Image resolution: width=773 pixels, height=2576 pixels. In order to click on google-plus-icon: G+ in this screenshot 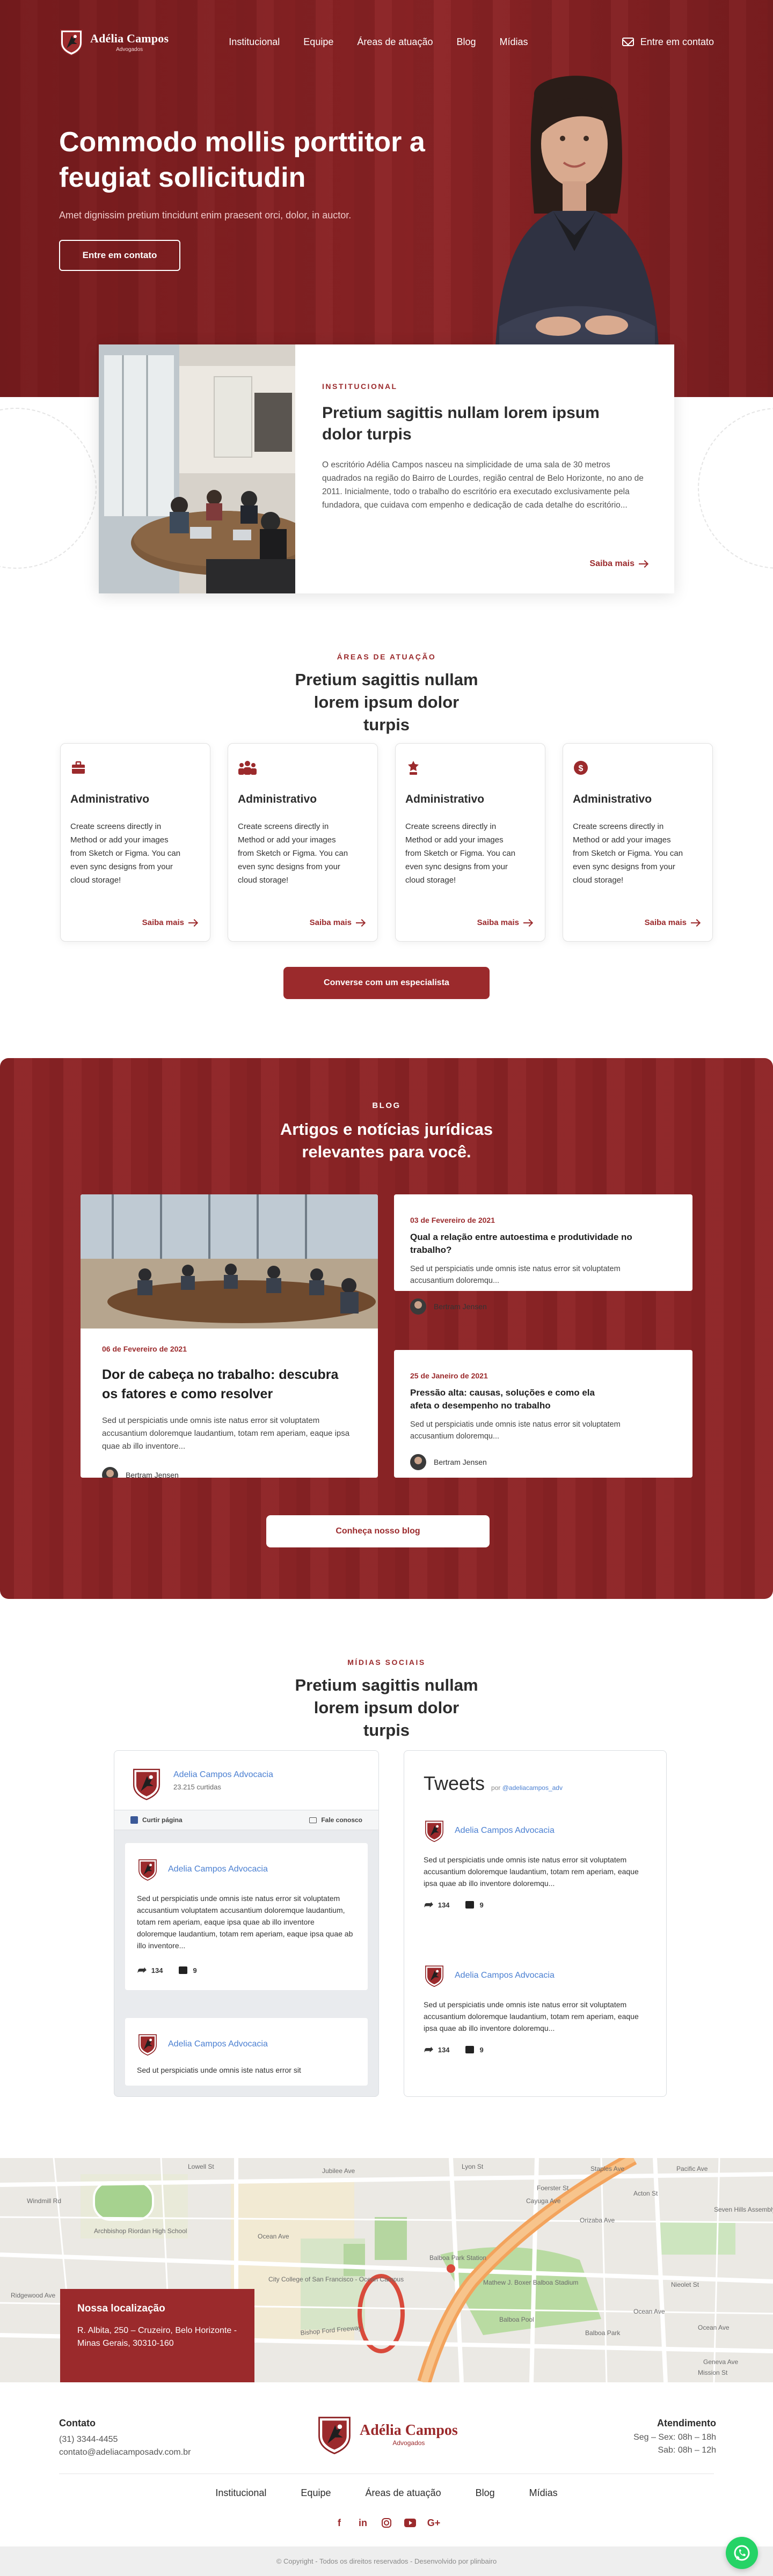, I will do `click(434, 2522)`.